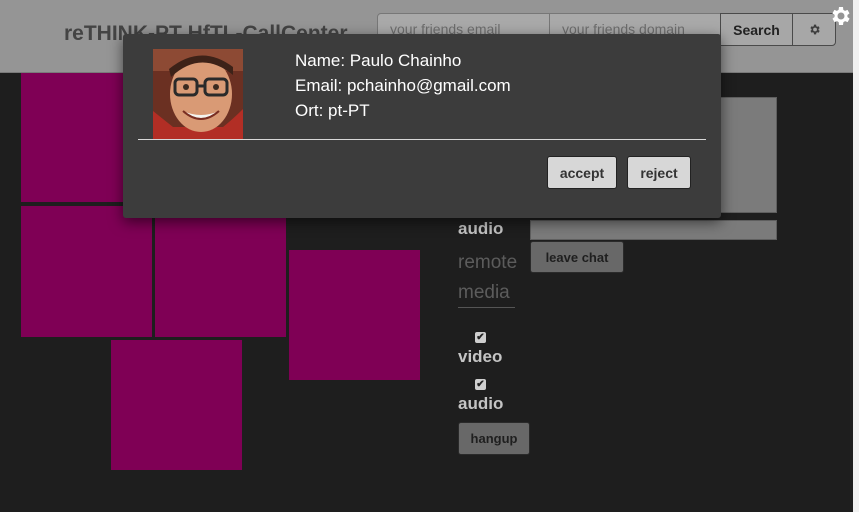 Image resolution: width=859 pixels, height=512 pixels. I want to click on gear-icon, so click(840, 16).